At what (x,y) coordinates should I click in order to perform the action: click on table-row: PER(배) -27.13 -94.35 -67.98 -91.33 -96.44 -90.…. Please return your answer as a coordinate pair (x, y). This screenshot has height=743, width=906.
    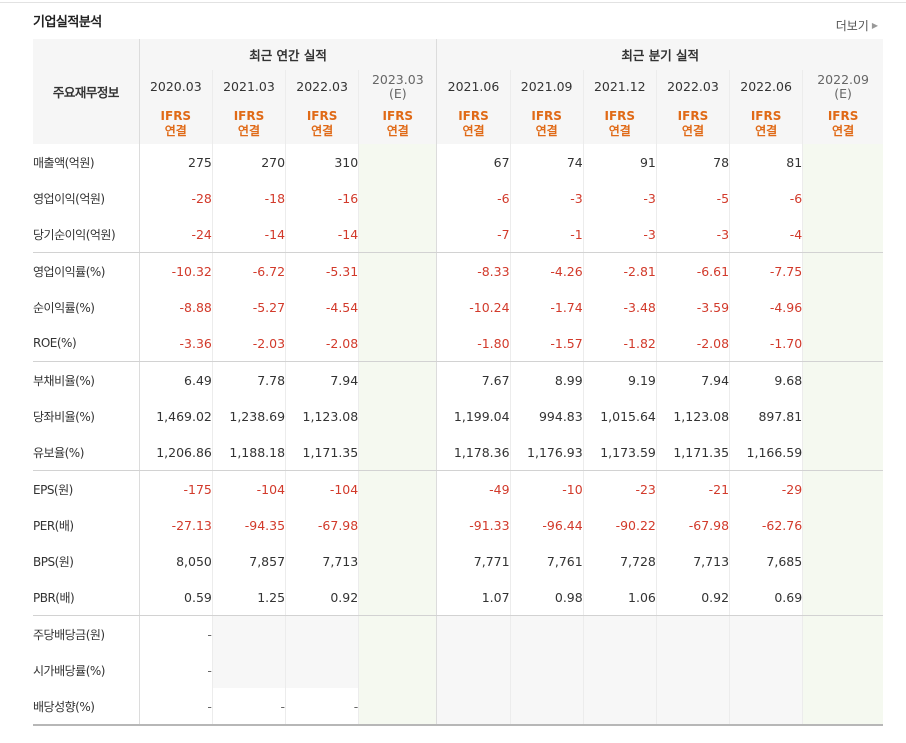
    Looking at the image, I should click on (458, 525).